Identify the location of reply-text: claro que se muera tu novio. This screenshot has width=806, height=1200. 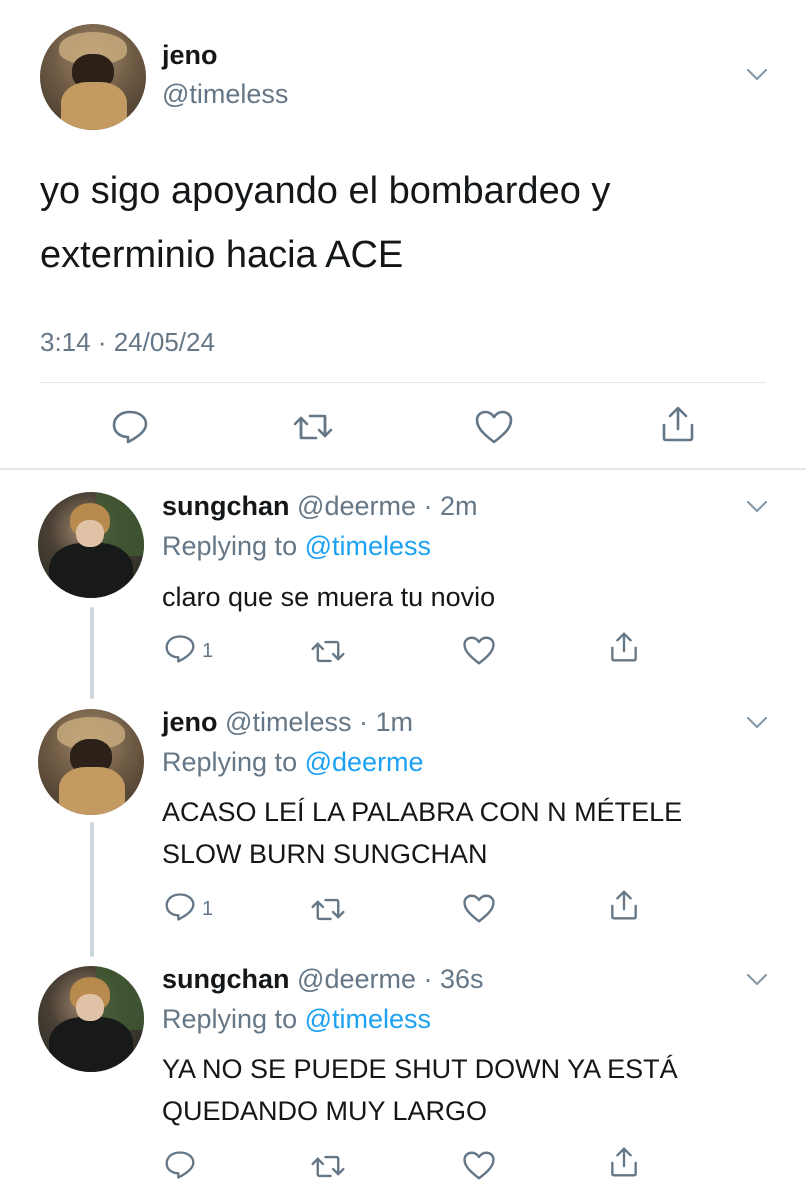
(329, 597).